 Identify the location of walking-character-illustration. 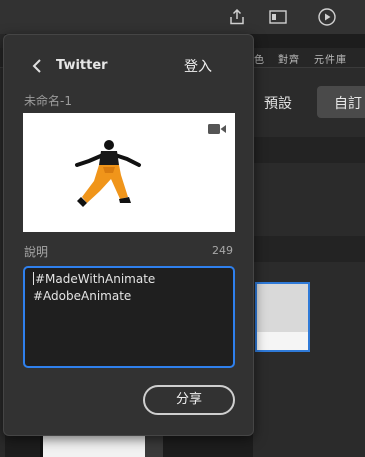
(108, 173).